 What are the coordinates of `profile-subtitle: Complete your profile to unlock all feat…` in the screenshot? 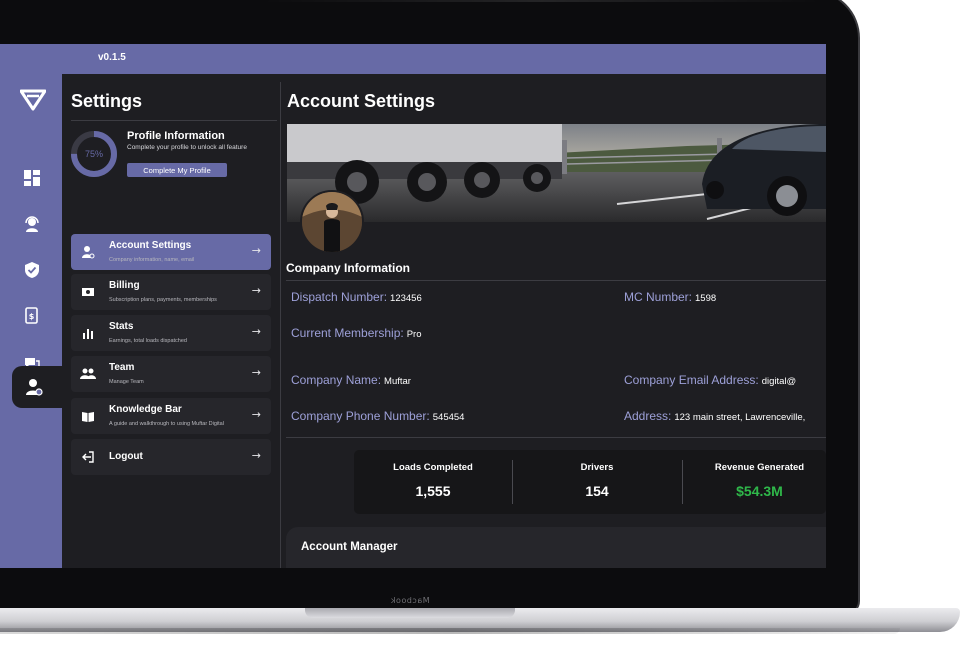 It's located at (187, 147).